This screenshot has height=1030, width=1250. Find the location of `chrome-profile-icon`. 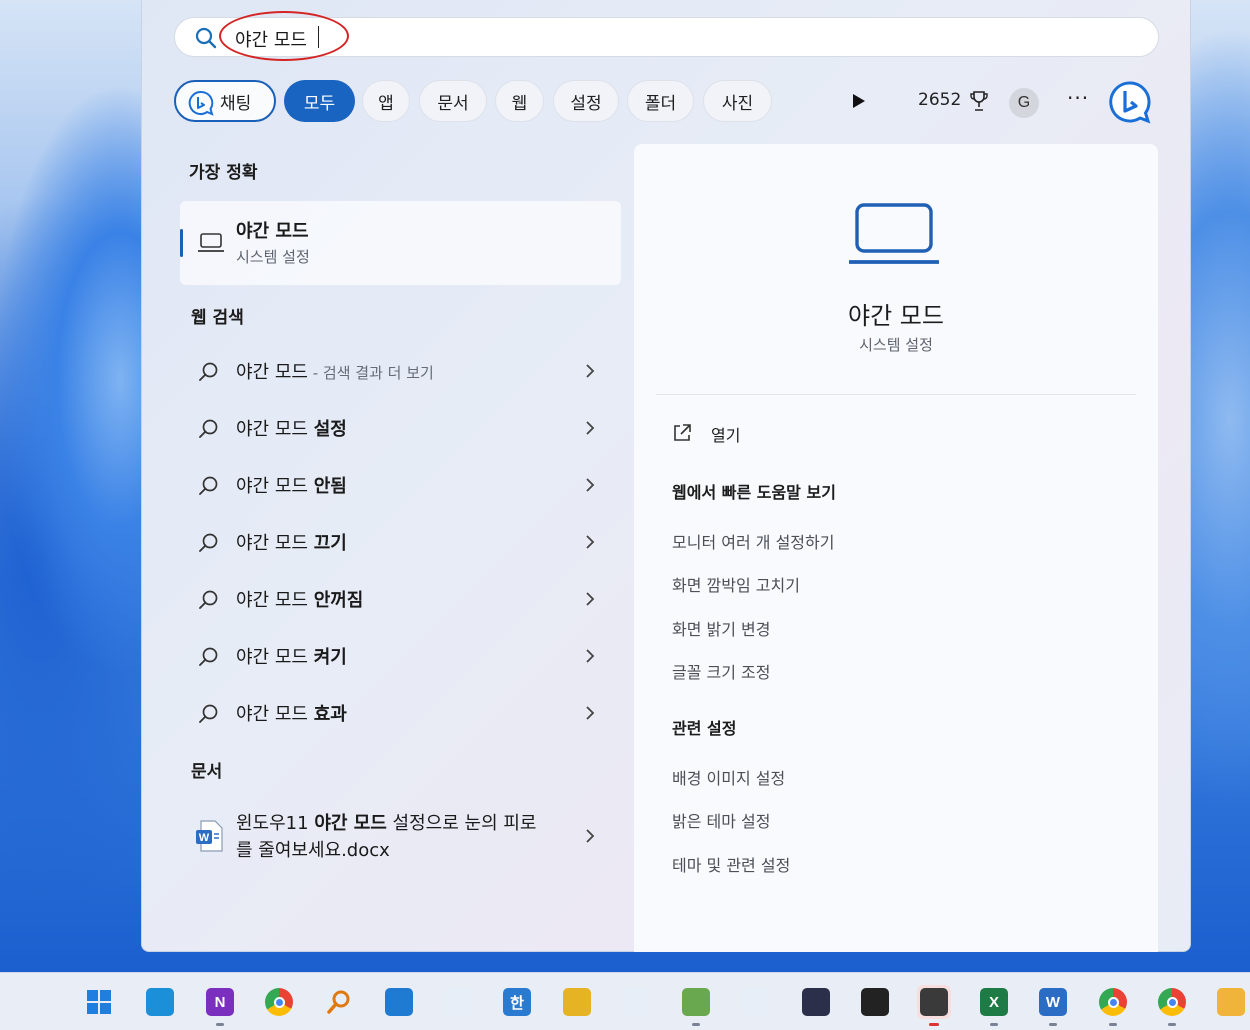

chrome-profile-icon is located at coordinates (1113, 1005).